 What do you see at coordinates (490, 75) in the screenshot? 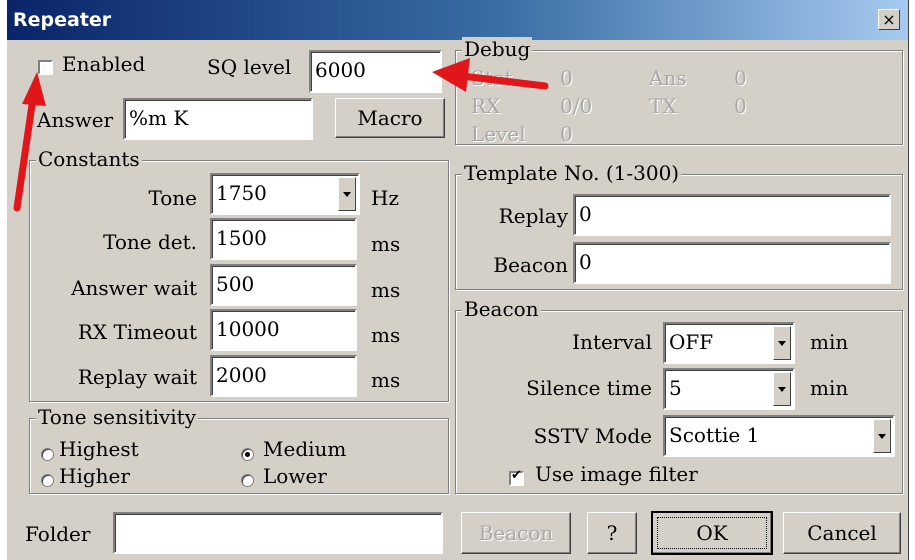
I see `arrow-to-sq-level` at bounding box center [490, 75].